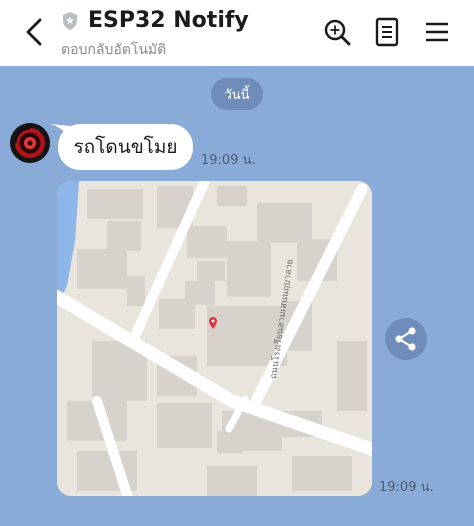 This screenshot has width=474, height=526. I want to click on camera-lens-icon, so click(30, 143).